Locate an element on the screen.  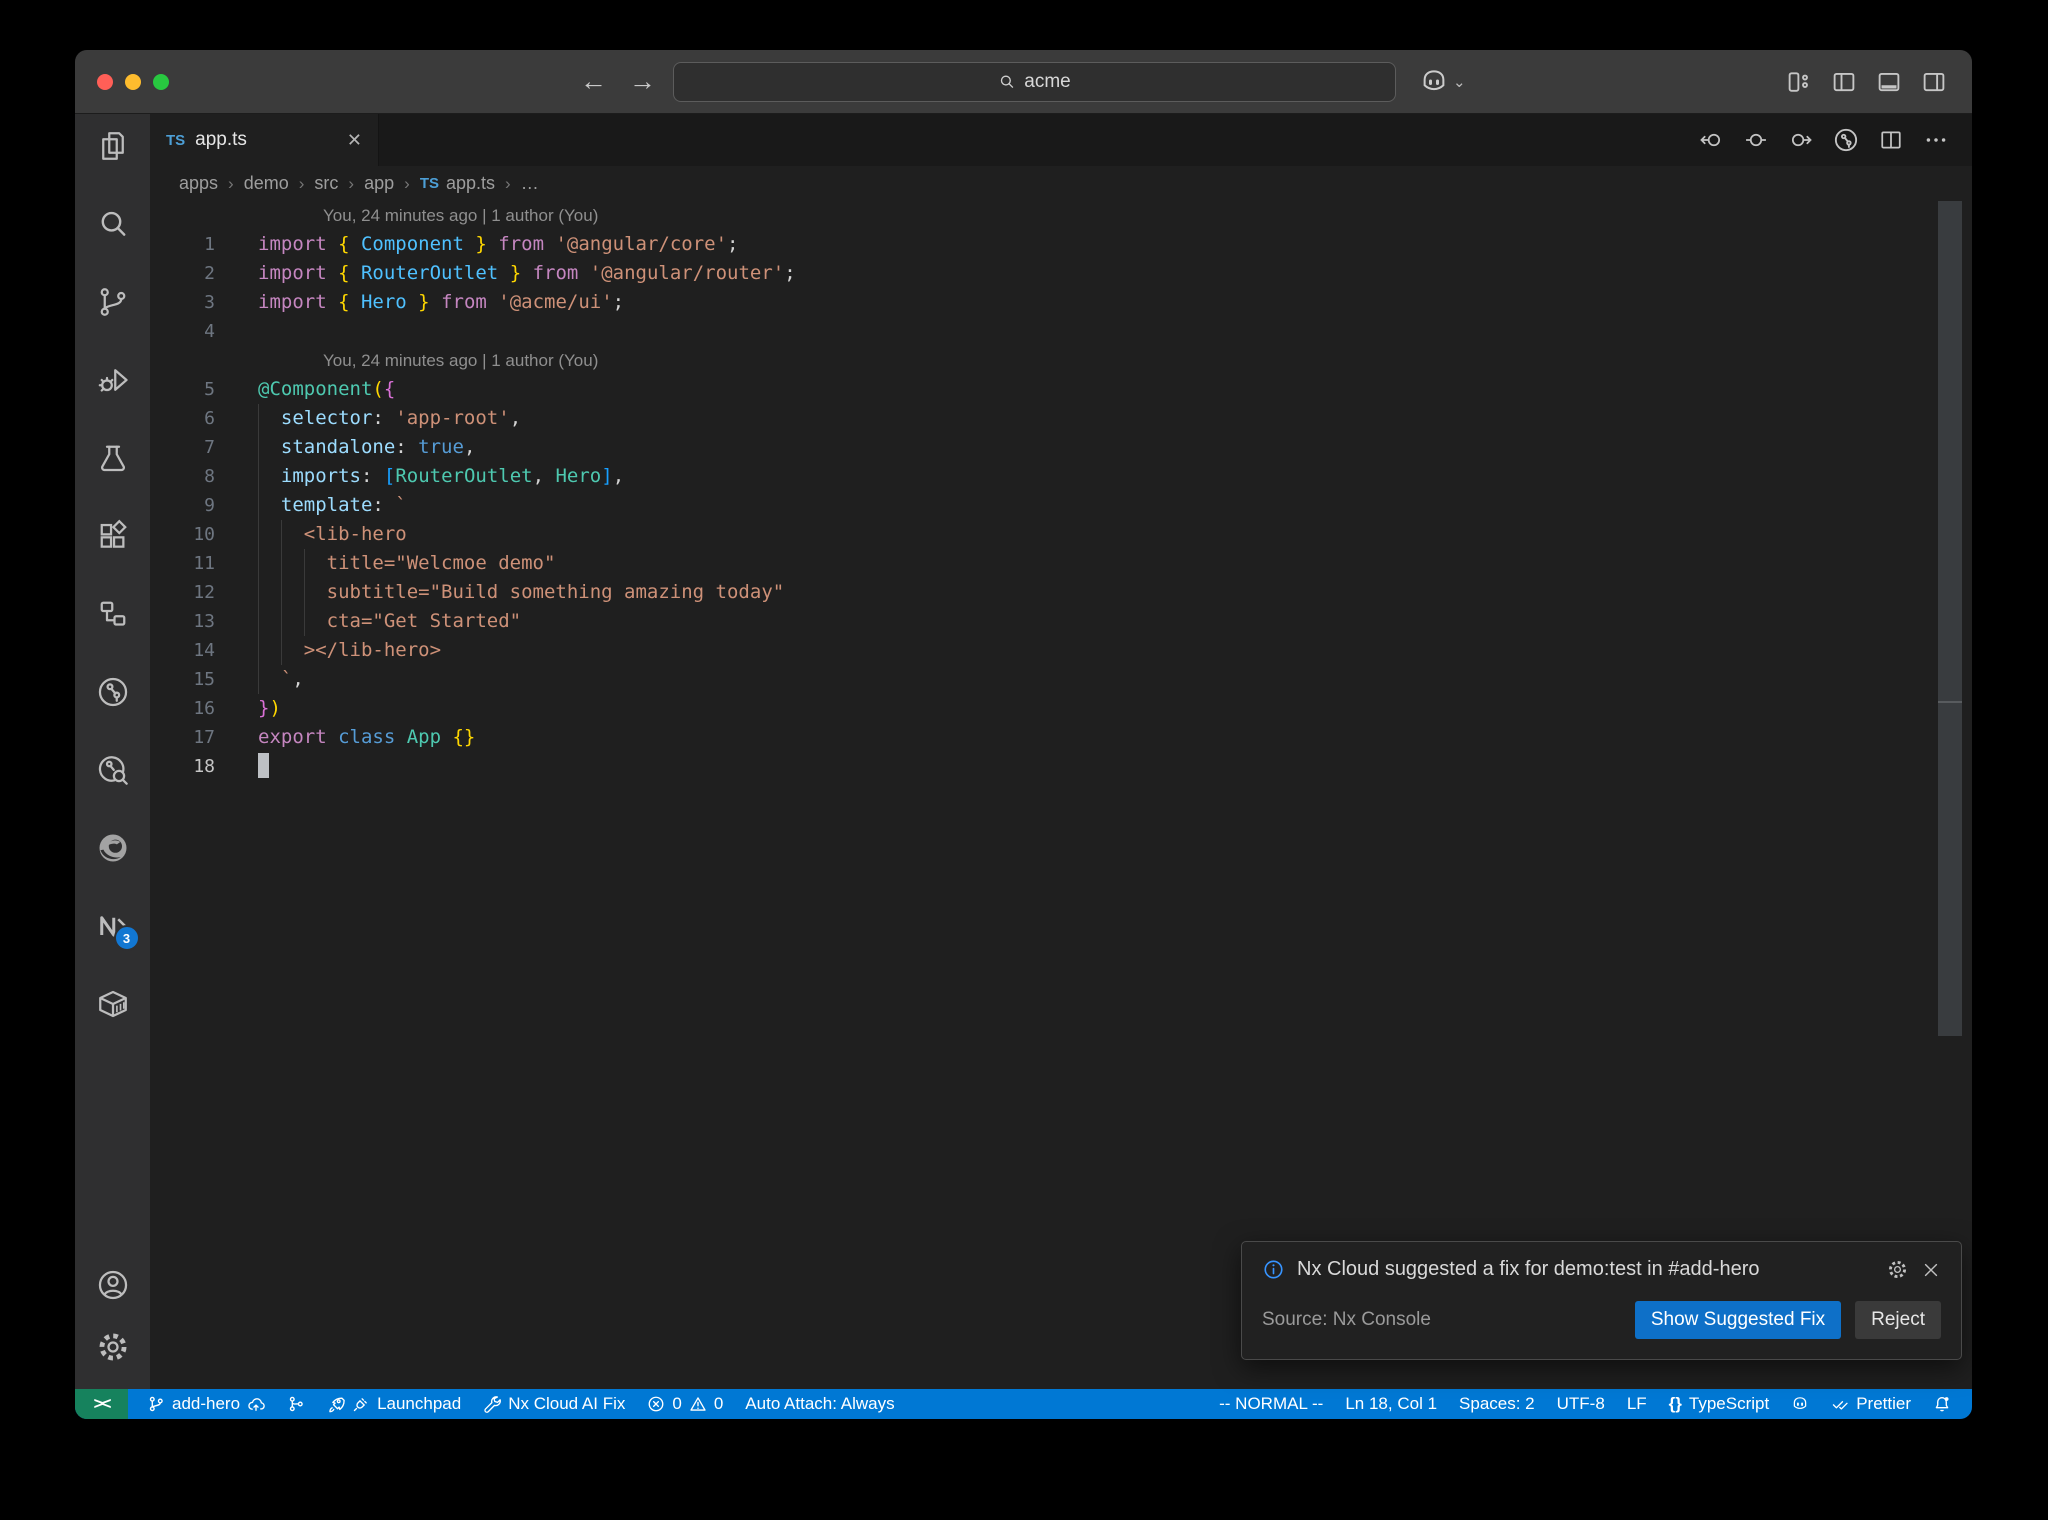
status-language-mode: {} TypeScript is located at coordinates (1719, 1404).